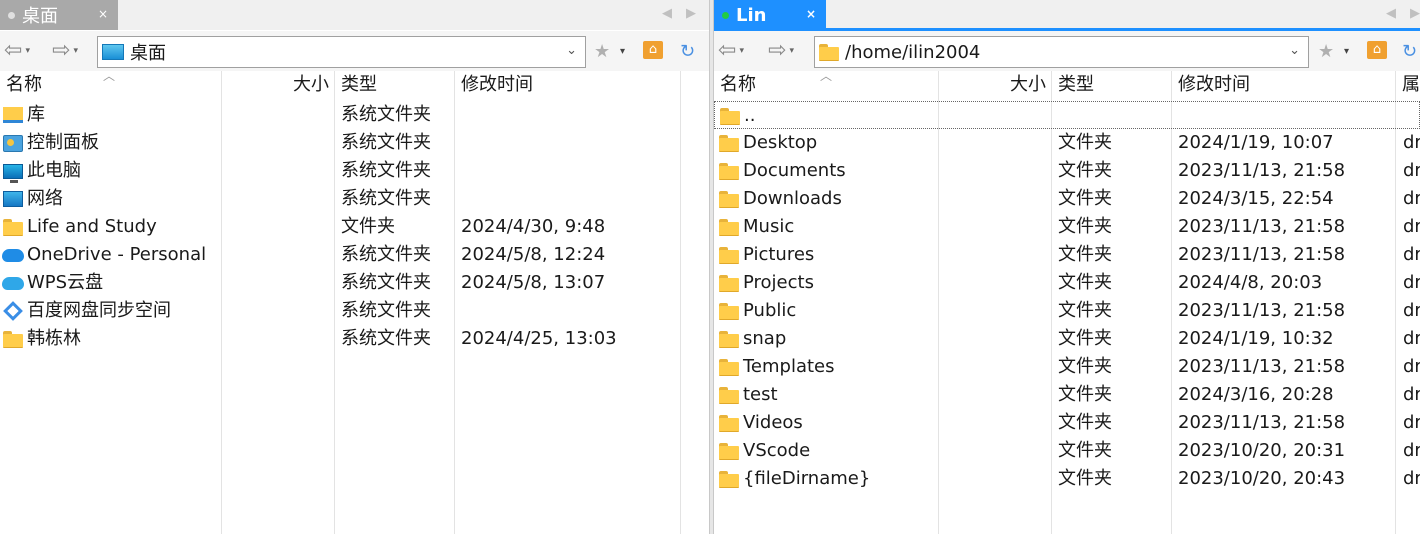 This screenshot has width=1420, height=534. I want to click on file-type: 系统文件夹, so click(386, 114).